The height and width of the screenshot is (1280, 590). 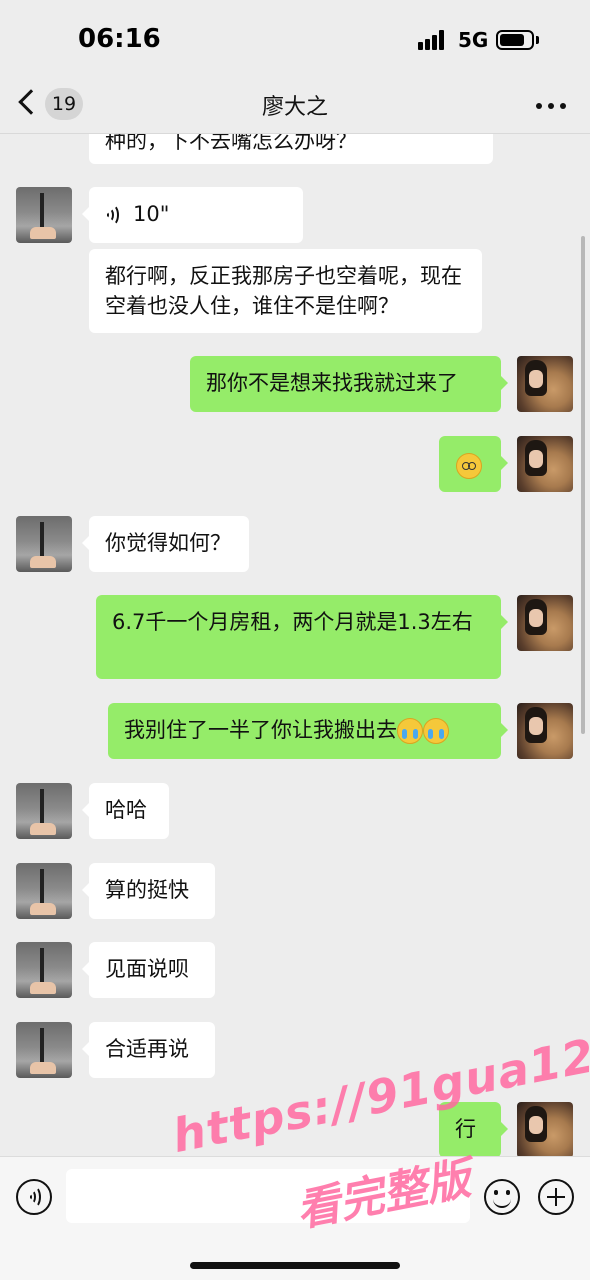 I want to click on message-bubble: 行, so click(x=473, y=1129).